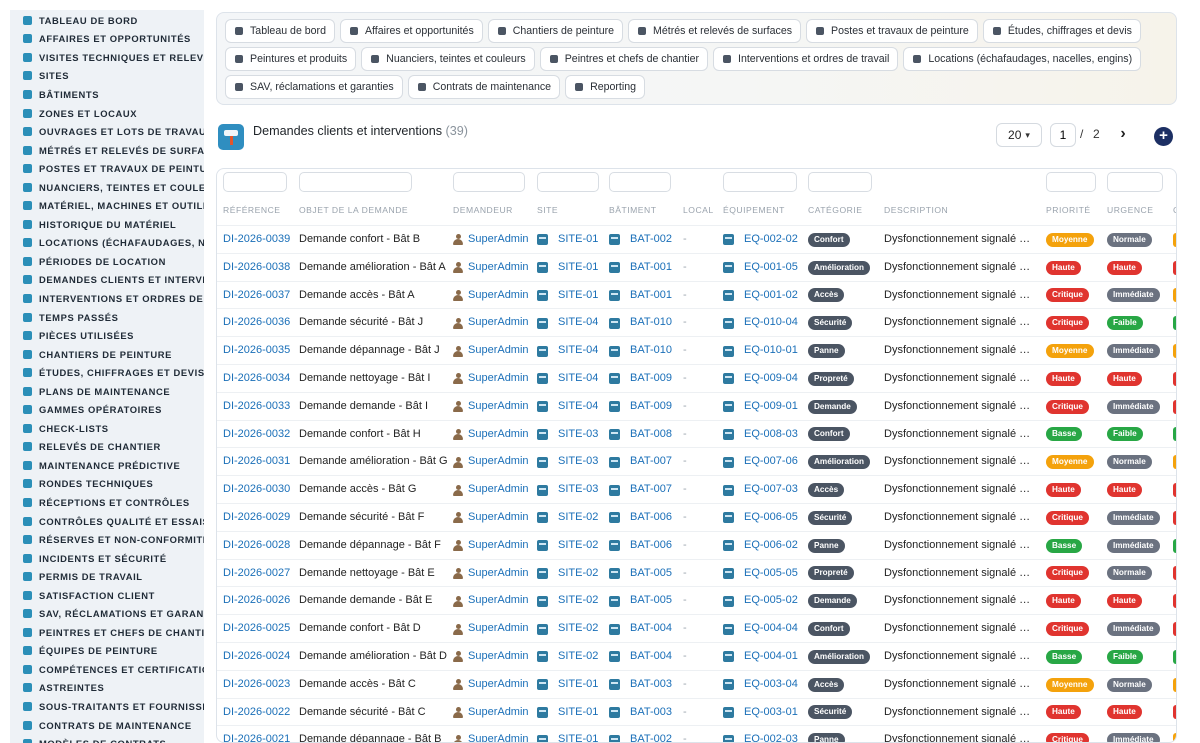  Describe the element at coordinates (280, 31) in the screenshot. I see `quick-nav-chip: Tableau de bord` at that location.